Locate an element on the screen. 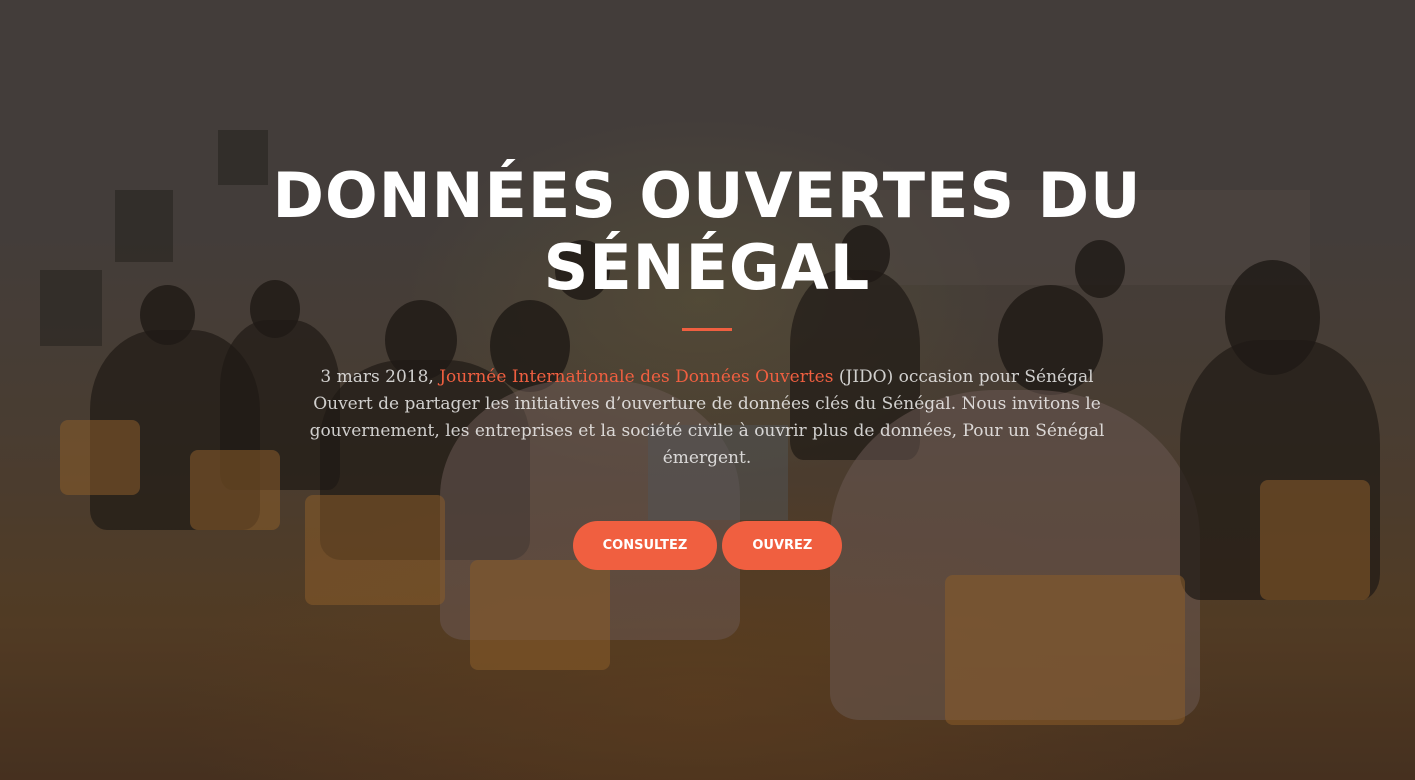 The width and height of the screenshot is (1415, 780). hero-buttons: CONSULTEZ OUVREZ is located at coordinates (707, 545).